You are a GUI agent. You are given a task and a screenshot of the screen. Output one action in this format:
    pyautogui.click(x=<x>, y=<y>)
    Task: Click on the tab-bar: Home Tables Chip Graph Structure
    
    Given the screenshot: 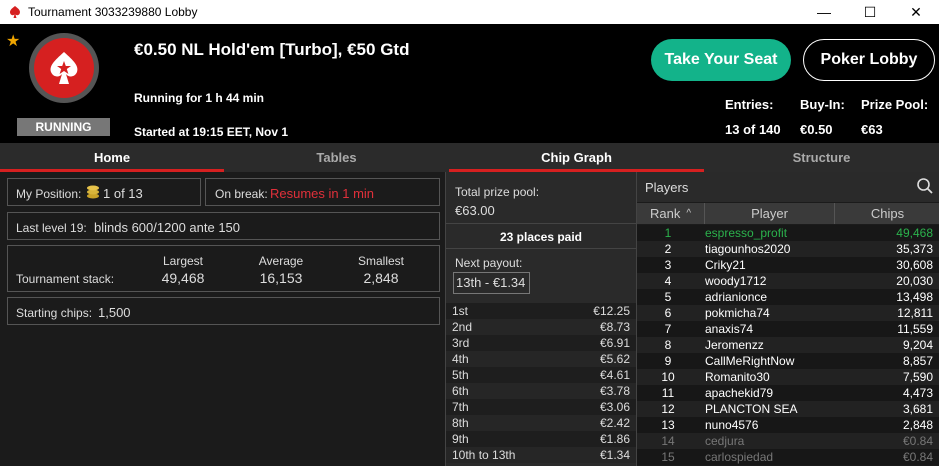 What is the action you would take?
    pyautogui.click(x=469, y=157)
    